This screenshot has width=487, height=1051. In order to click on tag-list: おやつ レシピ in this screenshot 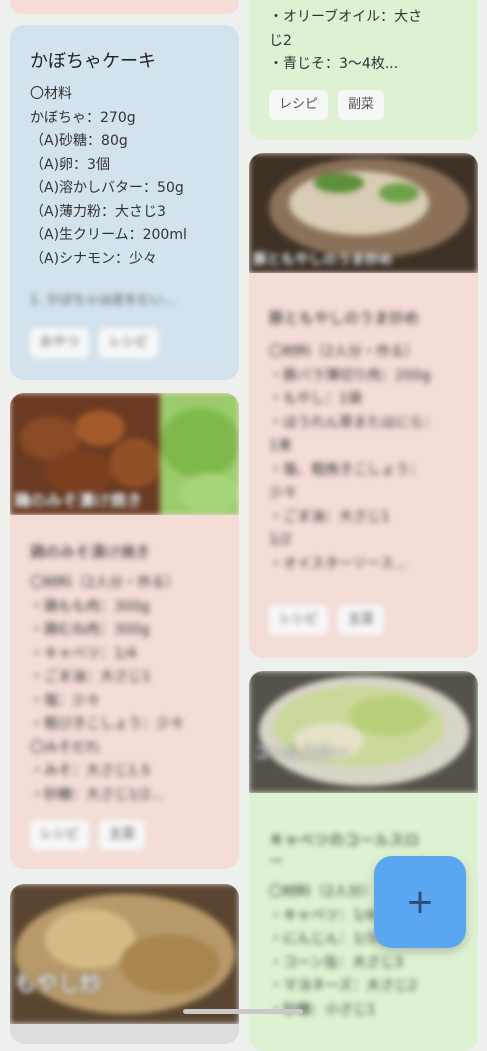, I will do `click(94, 343)`.